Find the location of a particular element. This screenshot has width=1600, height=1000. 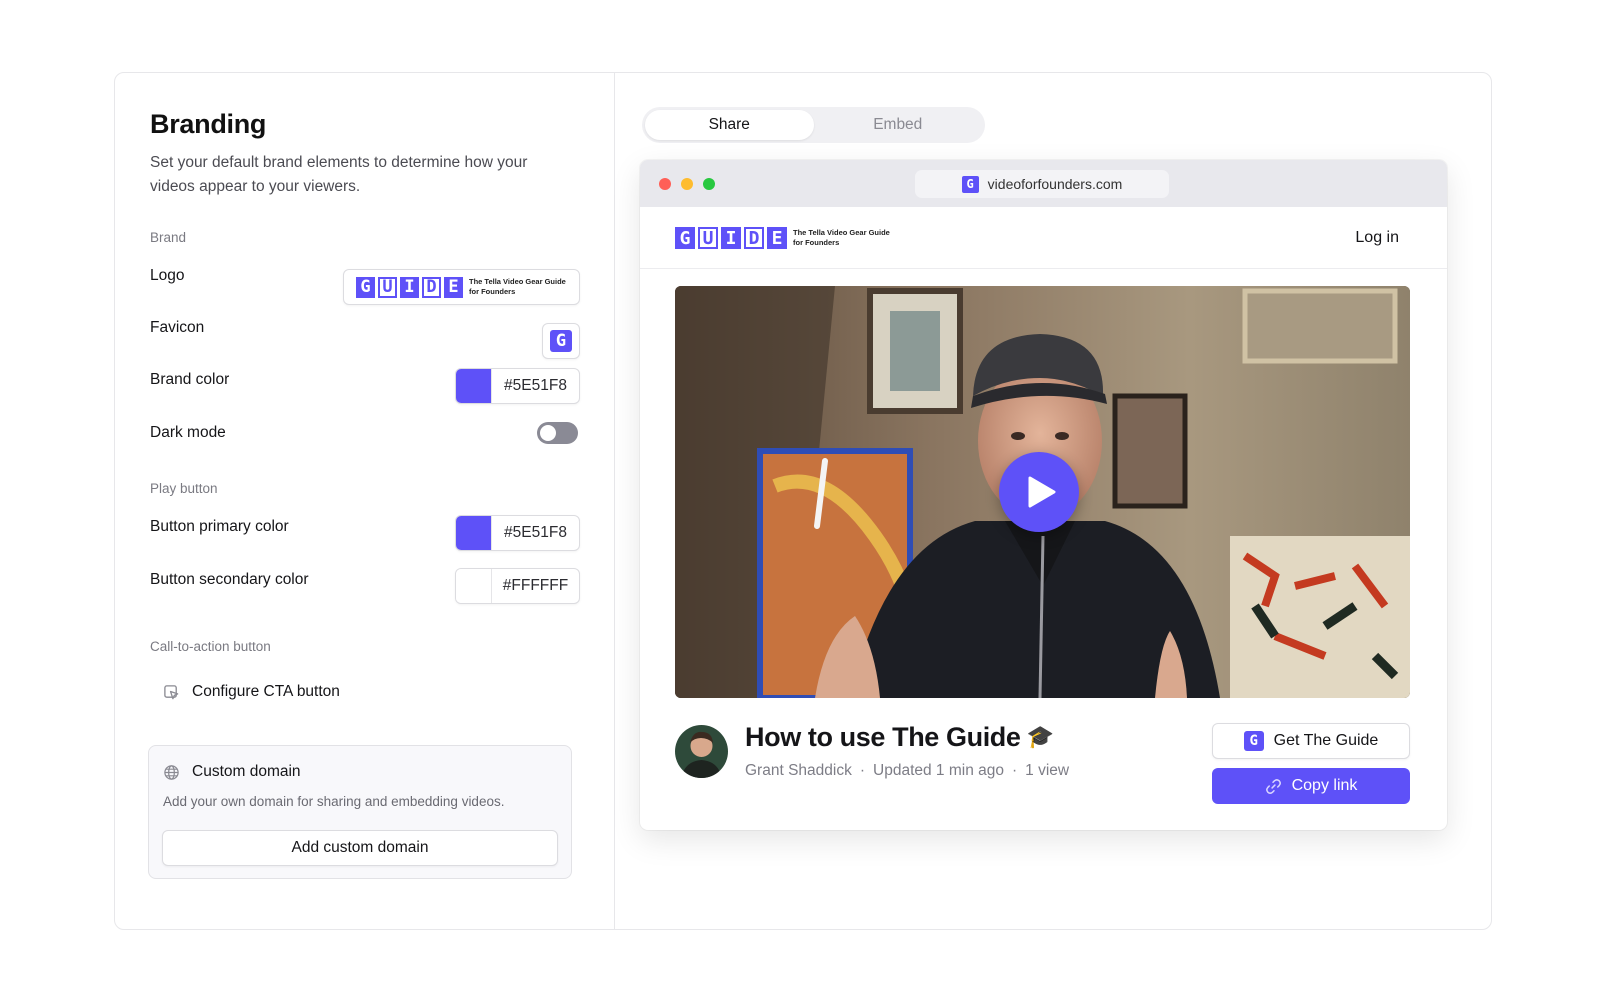

brand-color-label: Brand color is located at coordinates (190, 379).